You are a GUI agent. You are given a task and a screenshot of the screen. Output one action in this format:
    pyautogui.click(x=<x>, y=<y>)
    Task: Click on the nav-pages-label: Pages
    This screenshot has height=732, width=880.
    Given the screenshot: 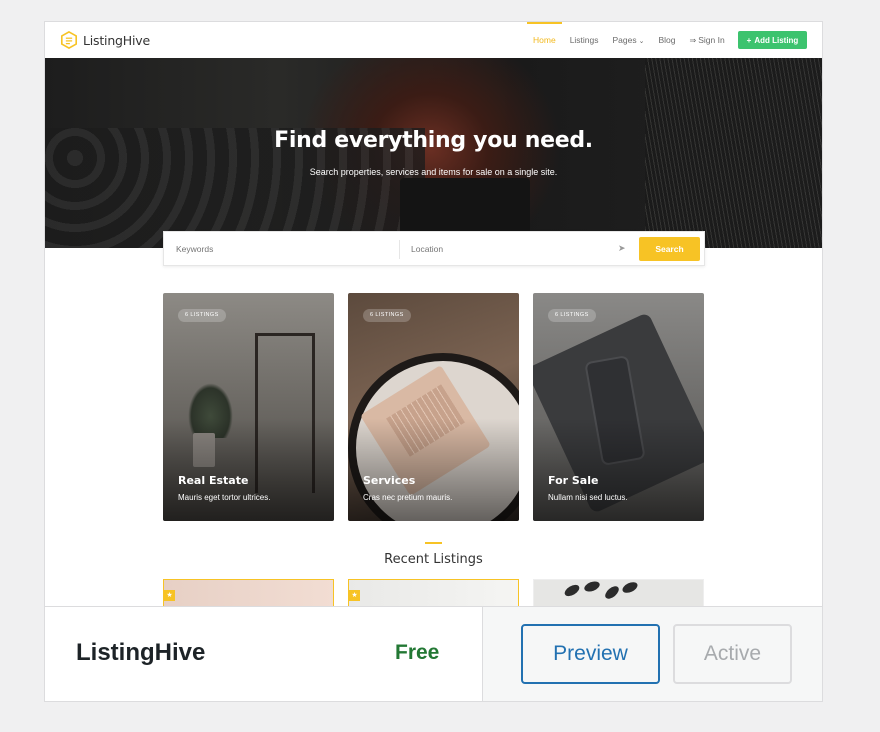 What is the action you would take?
    pyautogui.click(x=624, y=40)
    